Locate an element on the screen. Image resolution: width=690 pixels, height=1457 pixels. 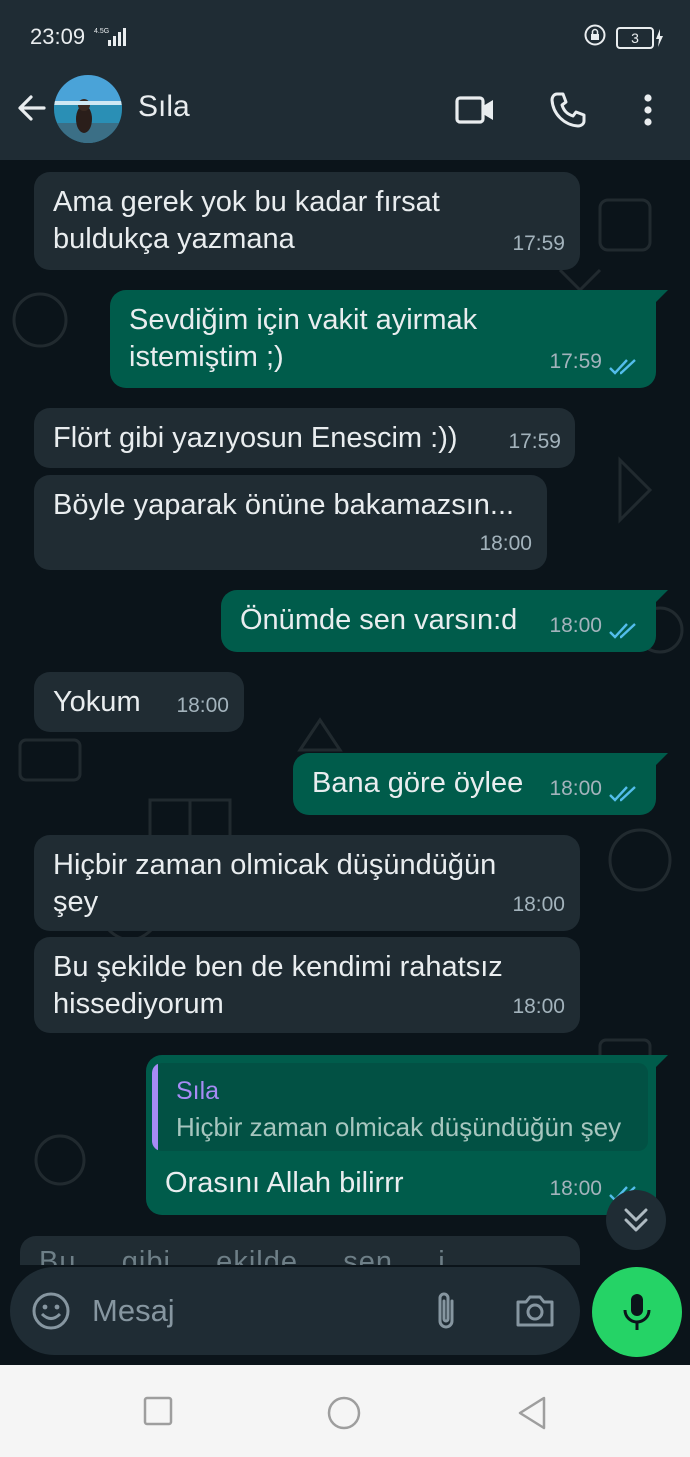
scroll-to-bottom-button is located at coordinates (636, 1220).